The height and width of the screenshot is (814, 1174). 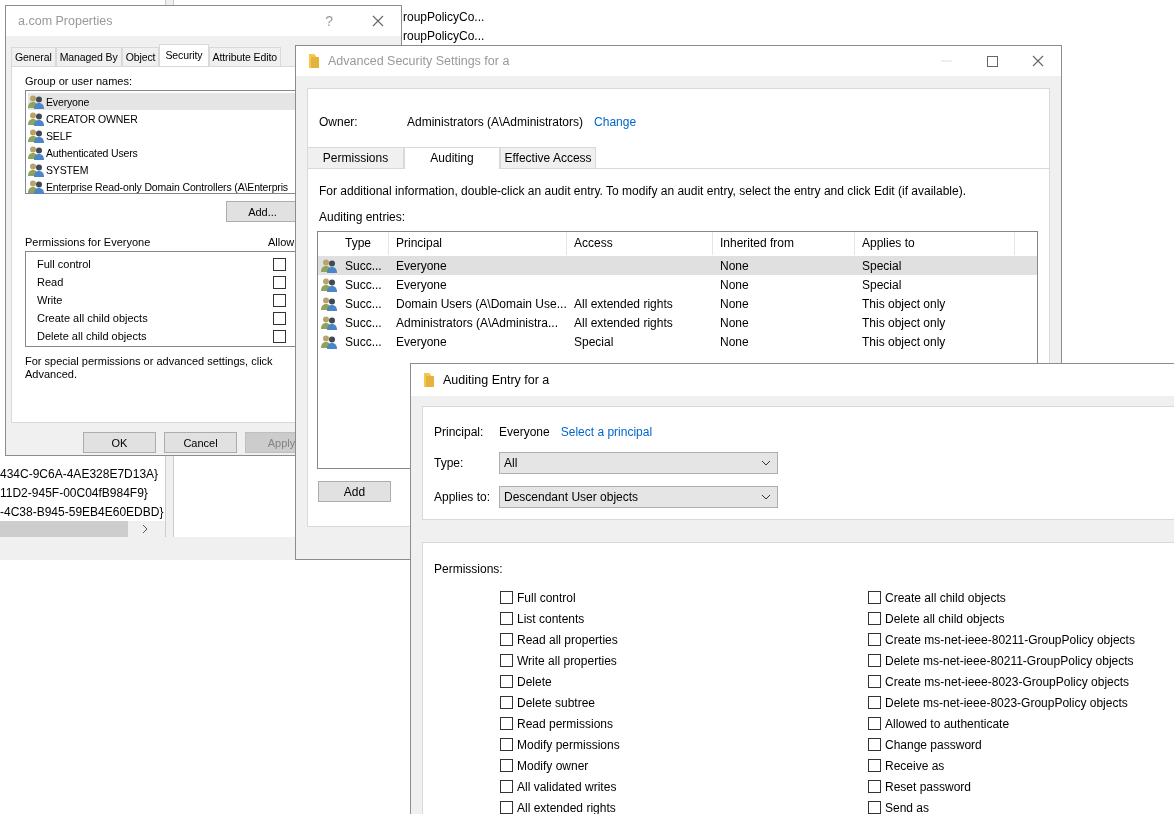 I want to click on checkbox-label: Delete, so click(x=534, y=681).